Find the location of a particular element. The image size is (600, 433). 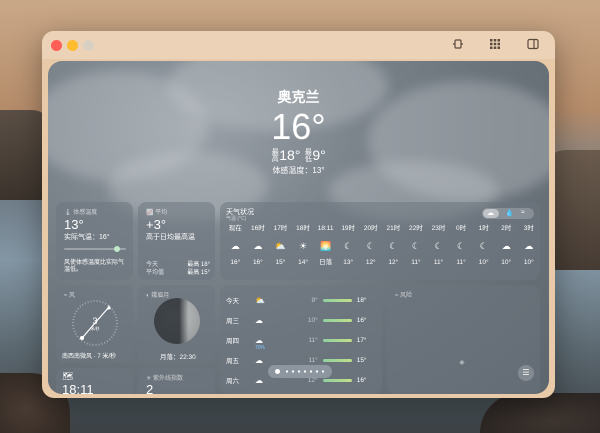

hour-weather-icon: ☀ is located at coordinates (303, 246).